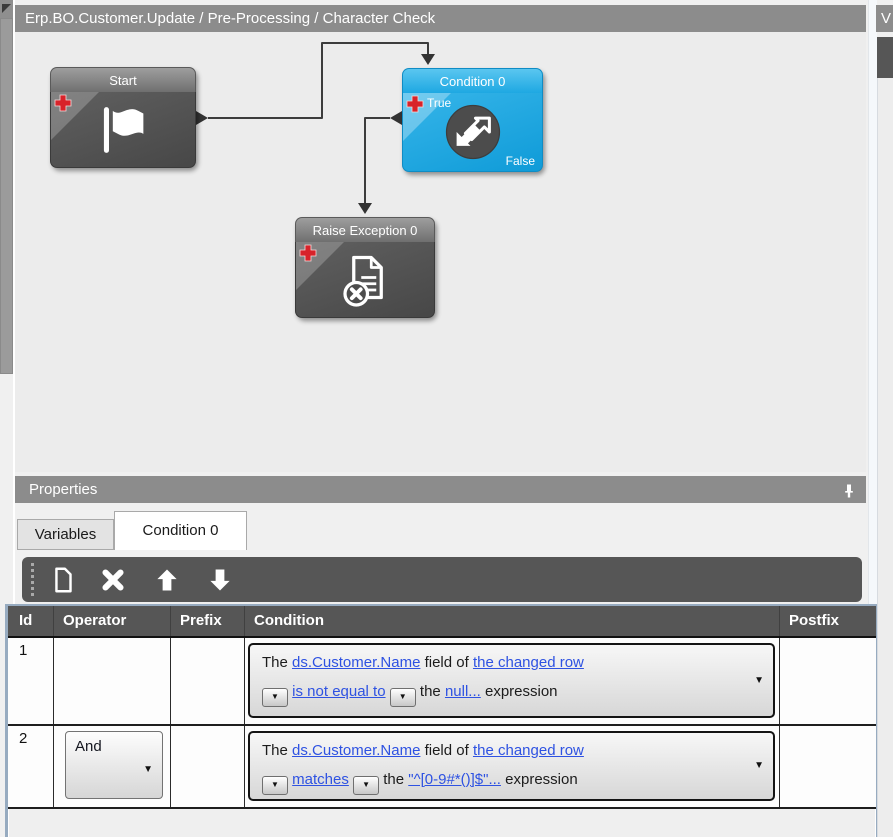  Describe the element at coordinates (208, 621) in the screenshot. I see `header-prefix: Prefix` at that location.